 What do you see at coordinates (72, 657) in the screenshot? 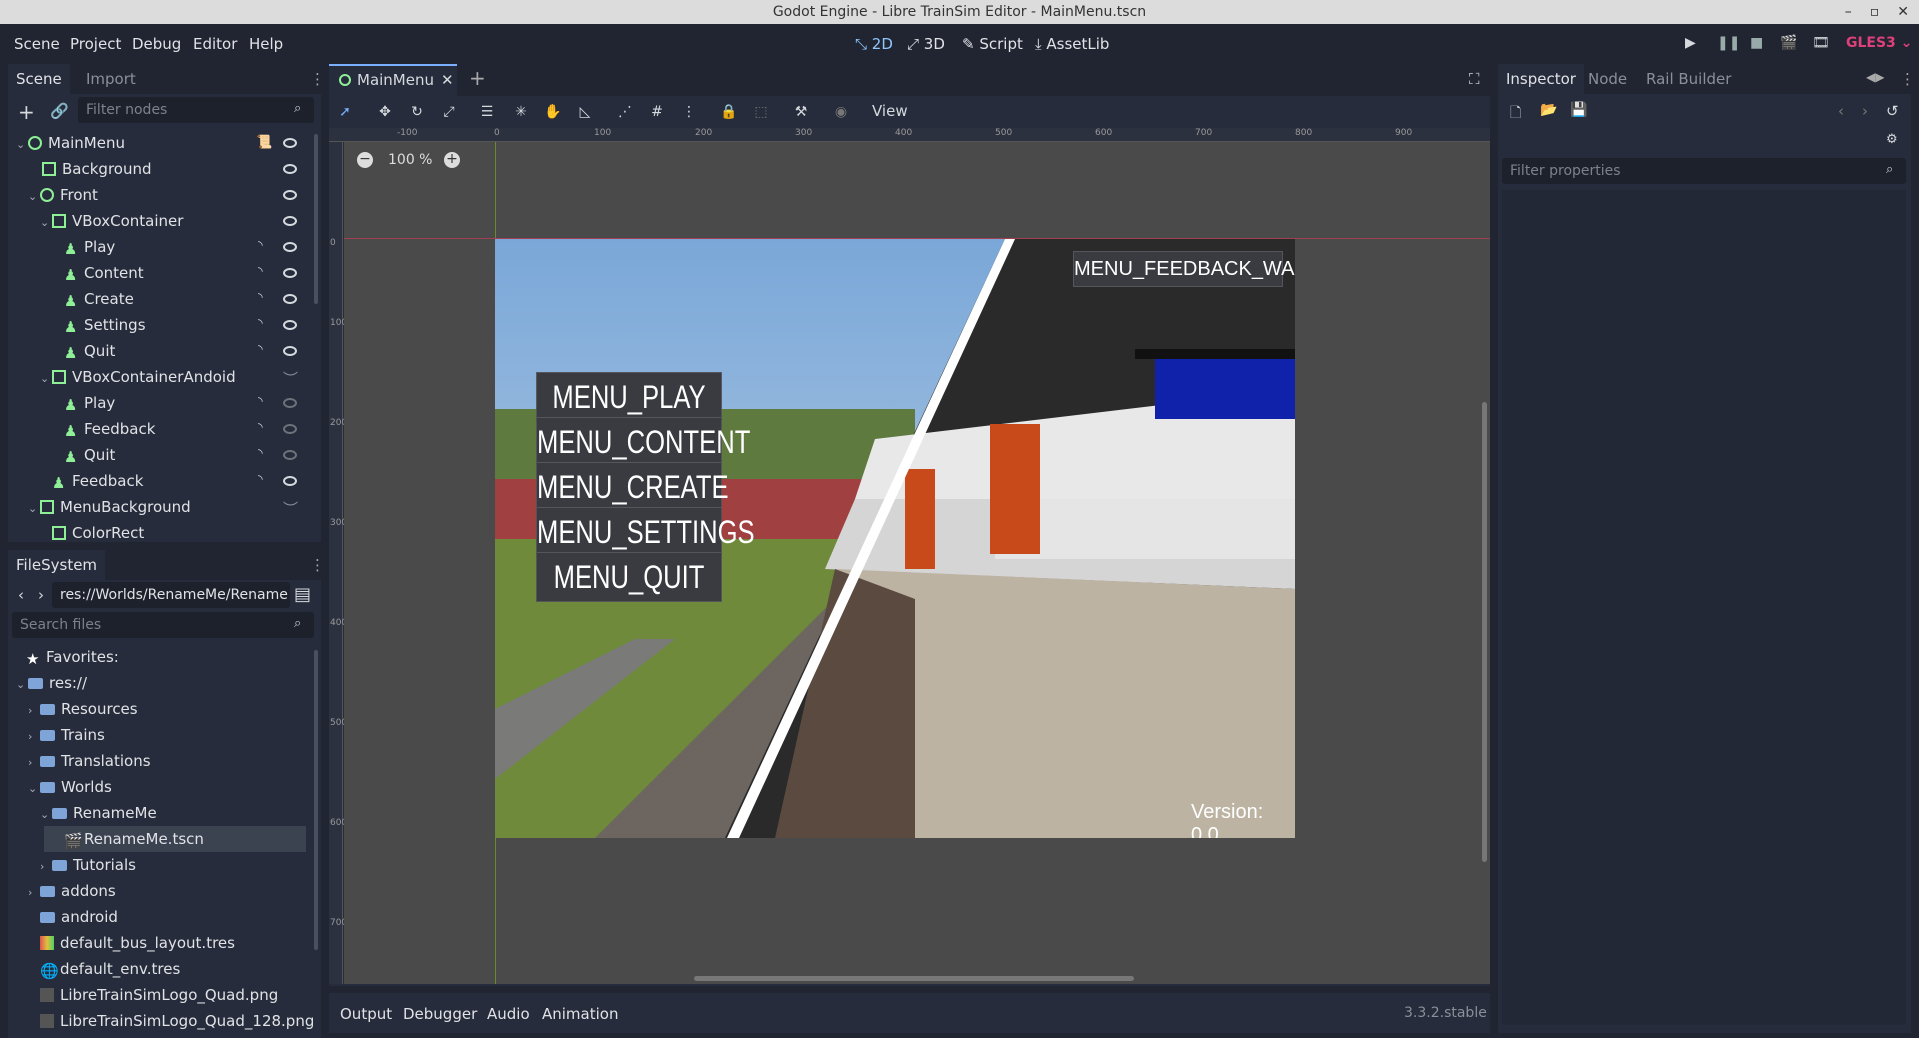
I see `favorites: ★ Favorites:` at bounding box center [72, 657].